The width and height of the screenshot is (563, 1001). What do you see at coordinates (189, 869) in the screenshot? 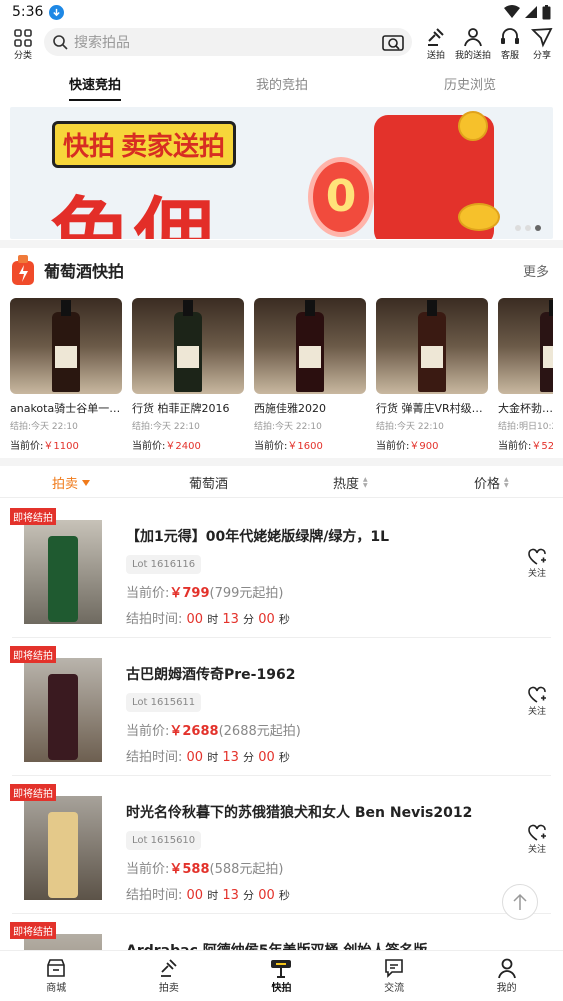
I see `current-price: ￥588` at bounding box center [189, 869].